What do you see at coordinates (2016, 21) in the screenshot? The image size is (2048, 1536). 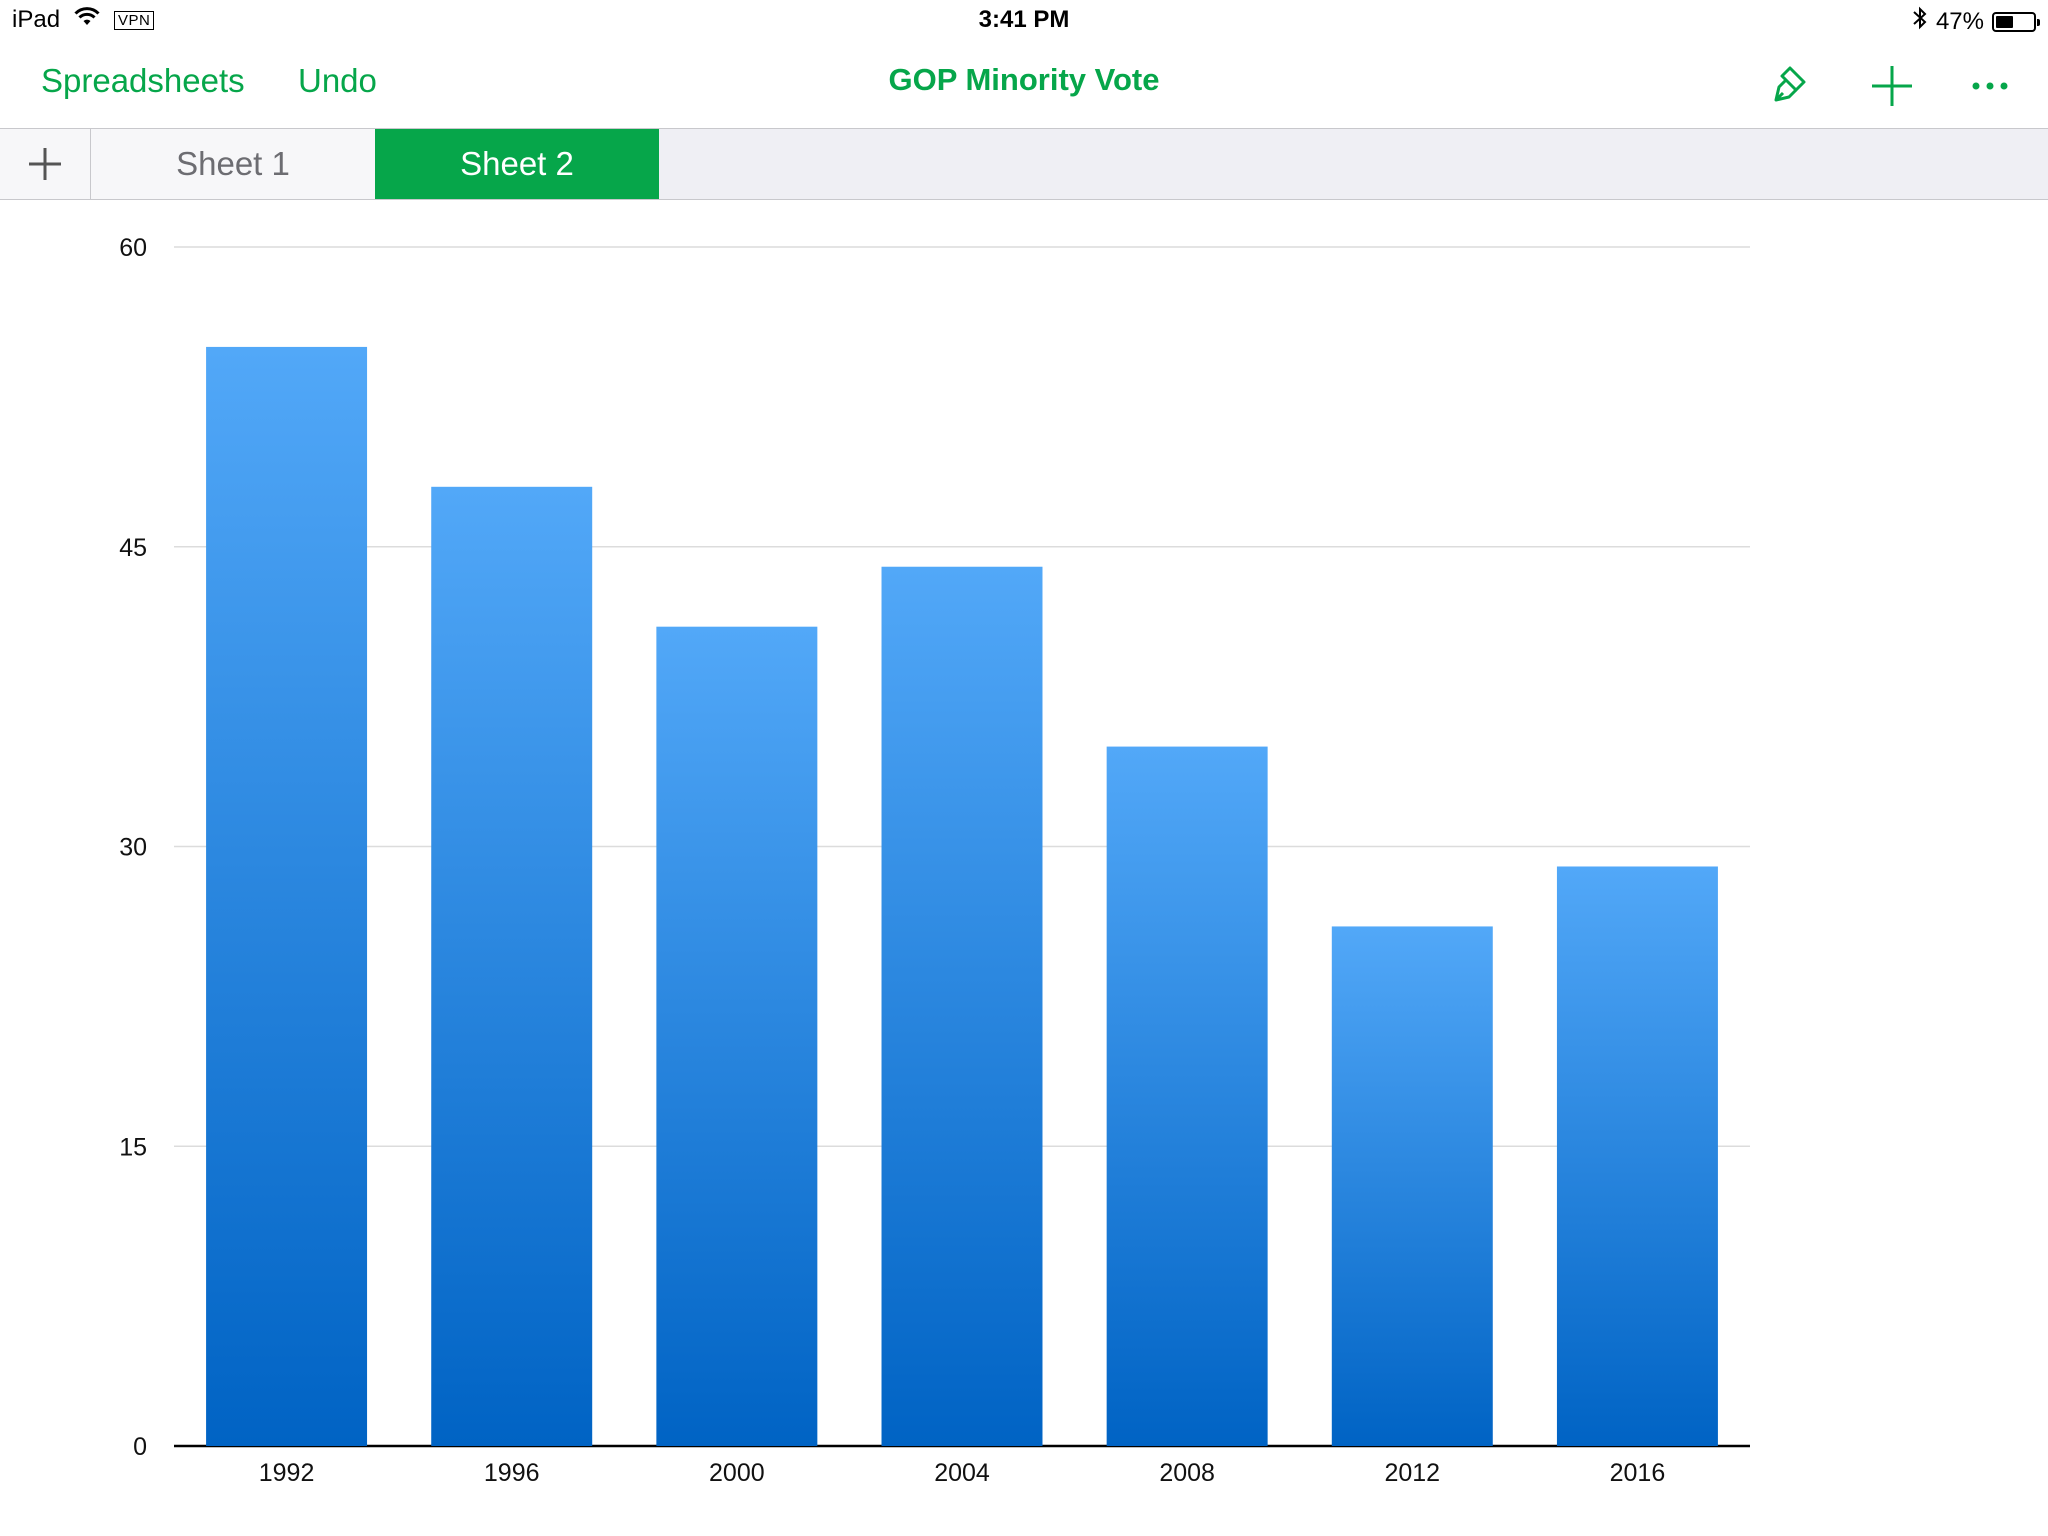 I see `battery-icon` at bounding box center [2016, 21].